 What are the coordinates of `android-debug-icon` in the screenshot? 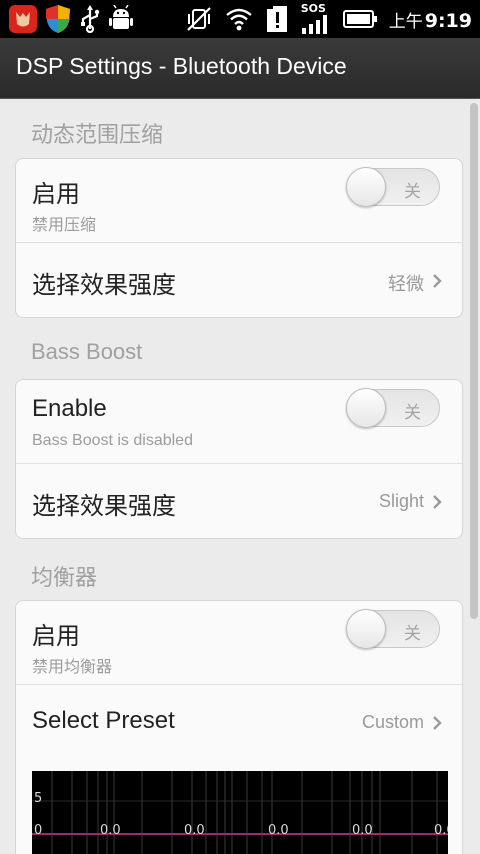 It's located at (121, 17).